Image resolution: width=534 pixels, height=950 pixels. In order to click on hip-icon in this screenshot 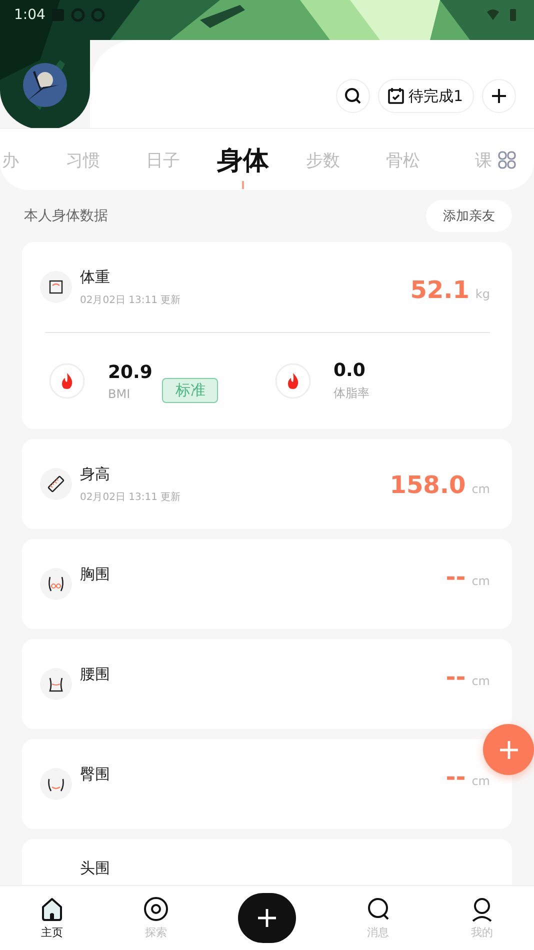, I will do `click(56, 784)`.